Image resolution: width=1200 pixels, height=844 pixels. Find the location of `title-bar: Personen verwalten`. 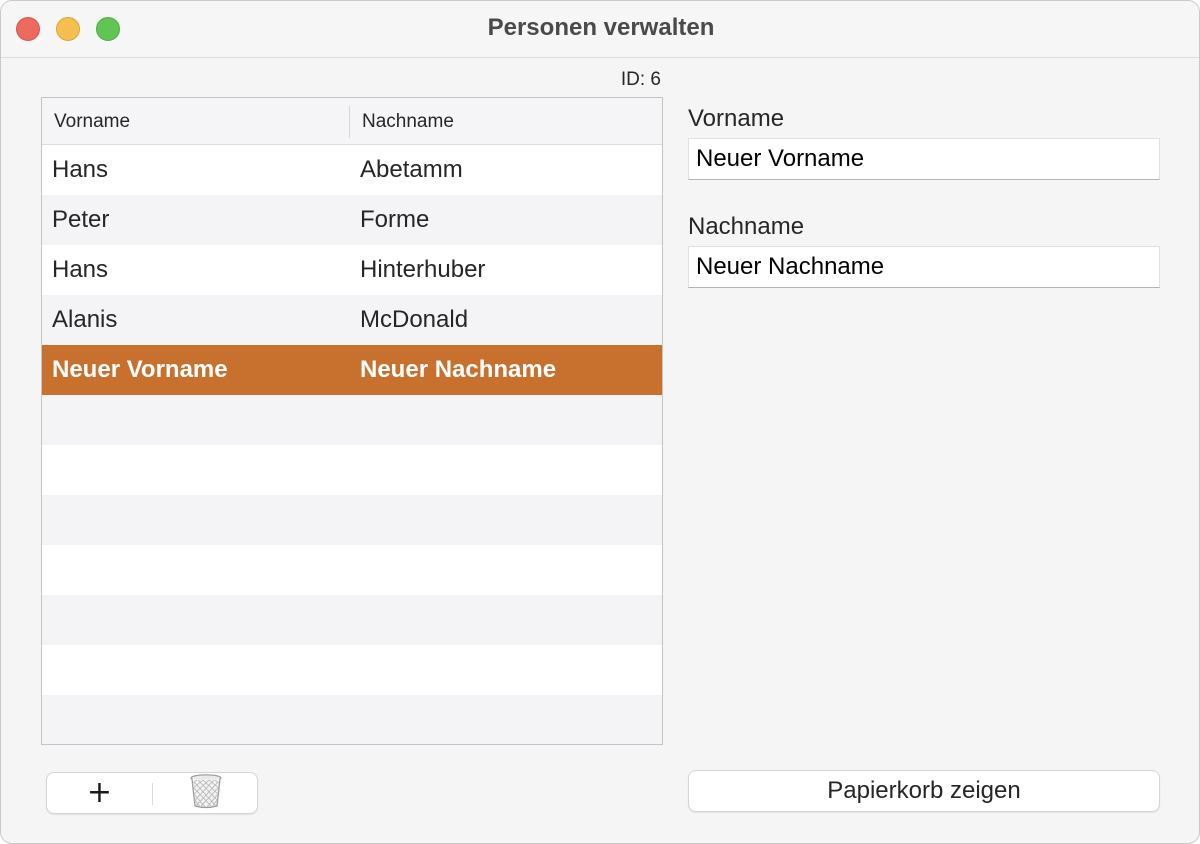

title-bar: Personen verwalten is located at coordinates (600, 29).